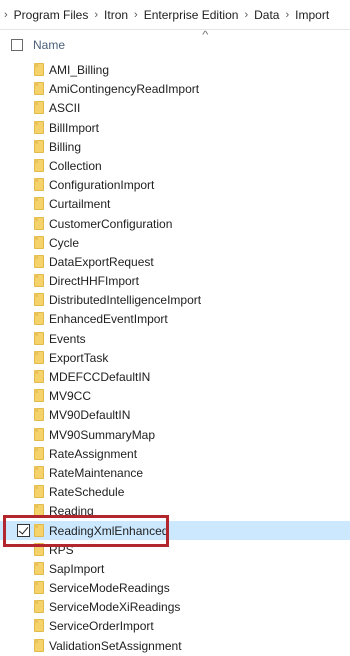 This screenshot has width=350, height=656. I want to click on folder-row: ASCII, so click(175, 107).